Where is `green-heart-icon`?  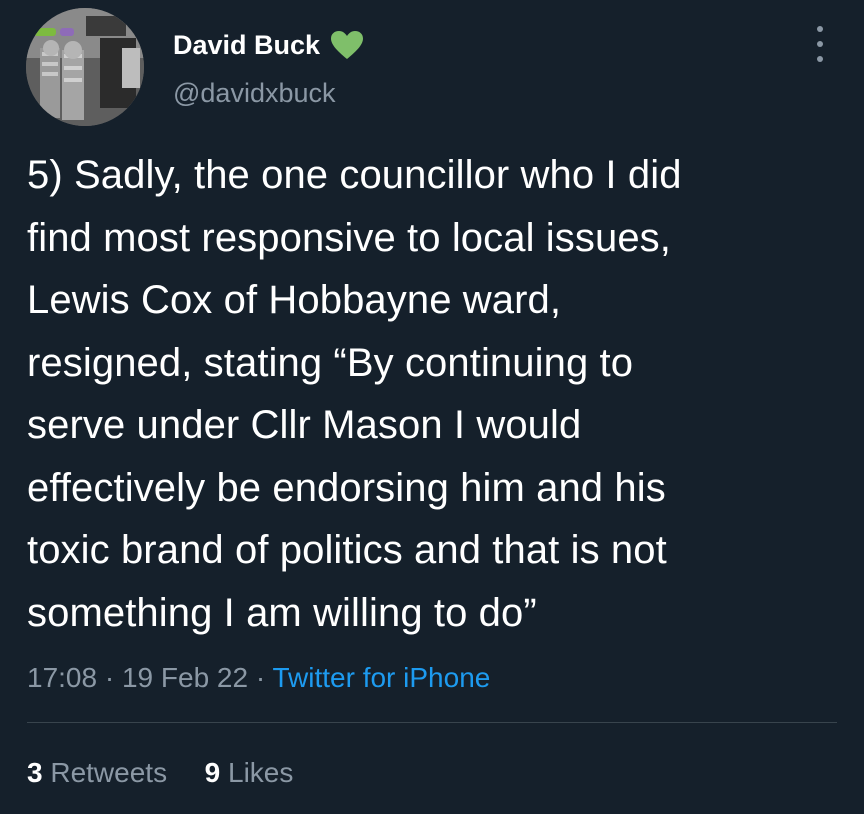 green-heart-icon is located at coordinates (347, 45).